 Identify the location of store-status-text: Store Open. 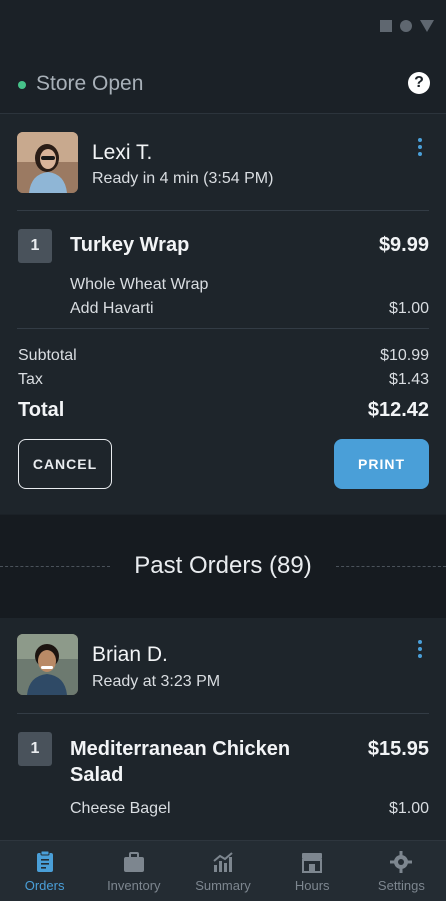
(89, 84).